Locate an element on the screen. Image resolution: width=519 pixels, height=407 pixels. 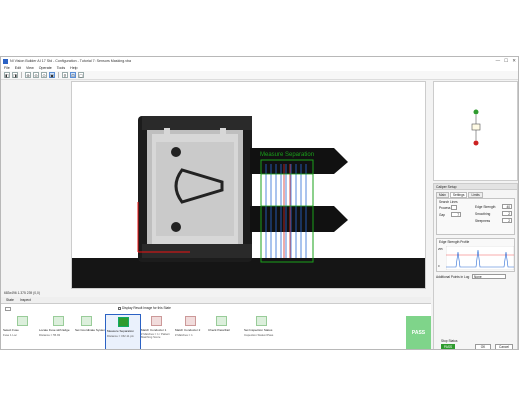
window-controls: — ☐ ✕ is located at coordinates (506, 61).